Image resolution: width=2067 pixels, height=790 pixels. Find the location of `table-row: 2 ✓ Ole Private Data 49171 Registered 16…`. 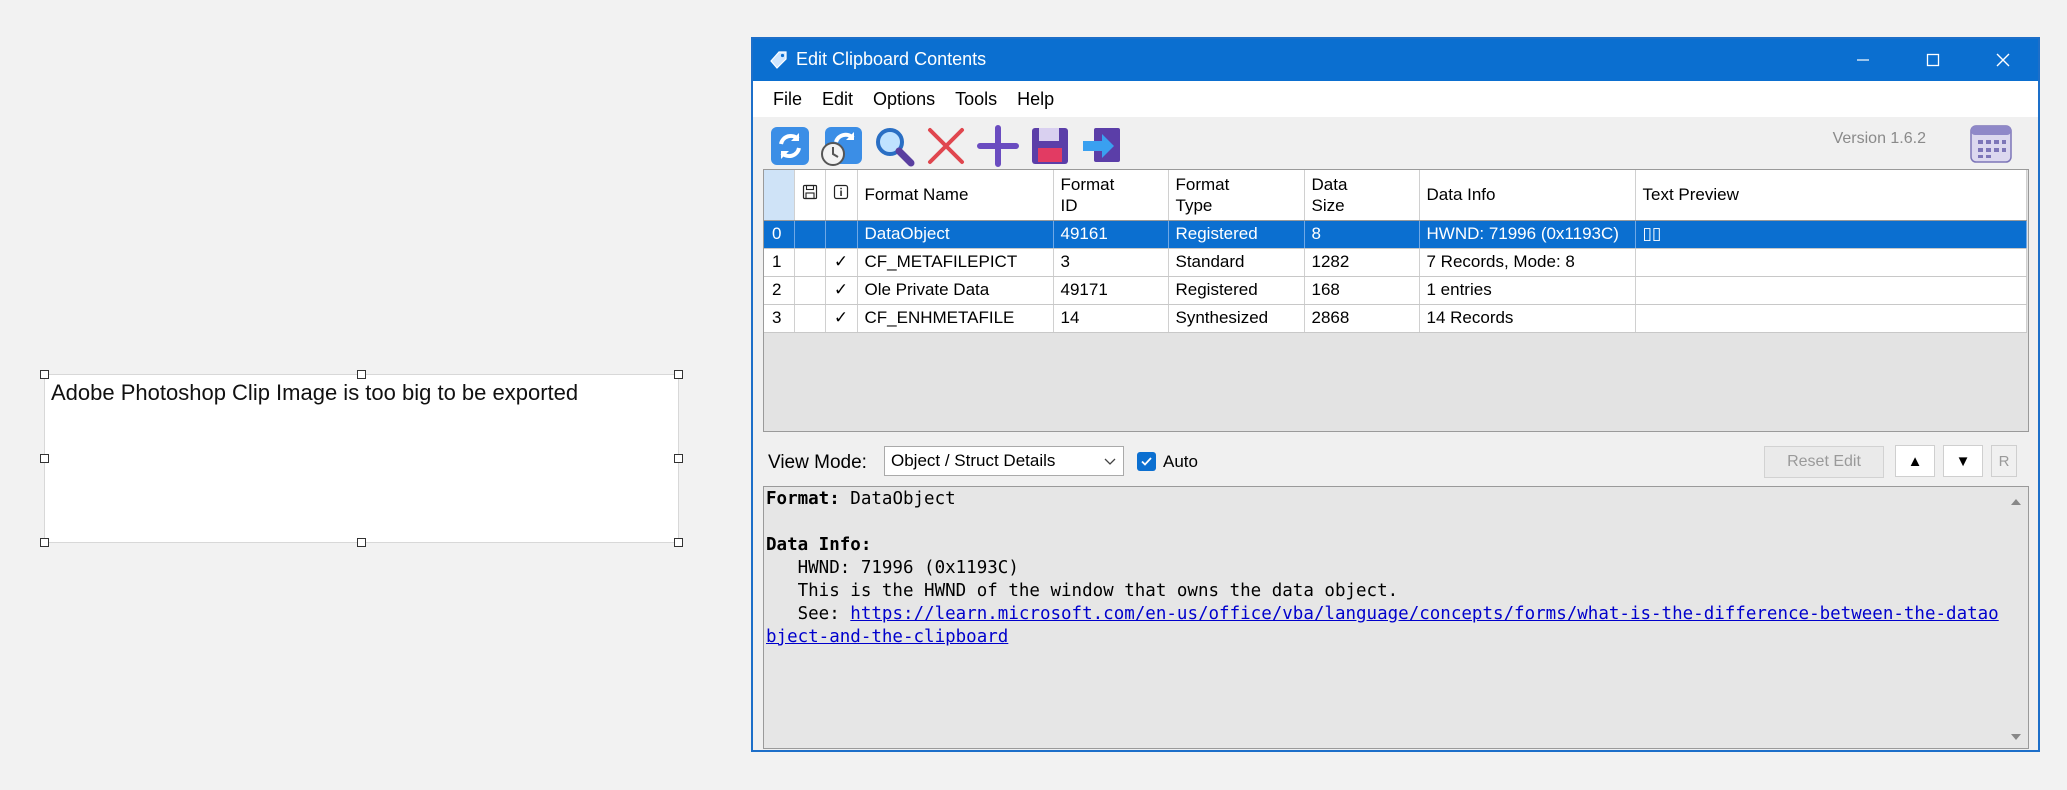

table-row: 2 ✓ Ole Private Data 49171 Registered 16… is located at coordinates (1395, 290).